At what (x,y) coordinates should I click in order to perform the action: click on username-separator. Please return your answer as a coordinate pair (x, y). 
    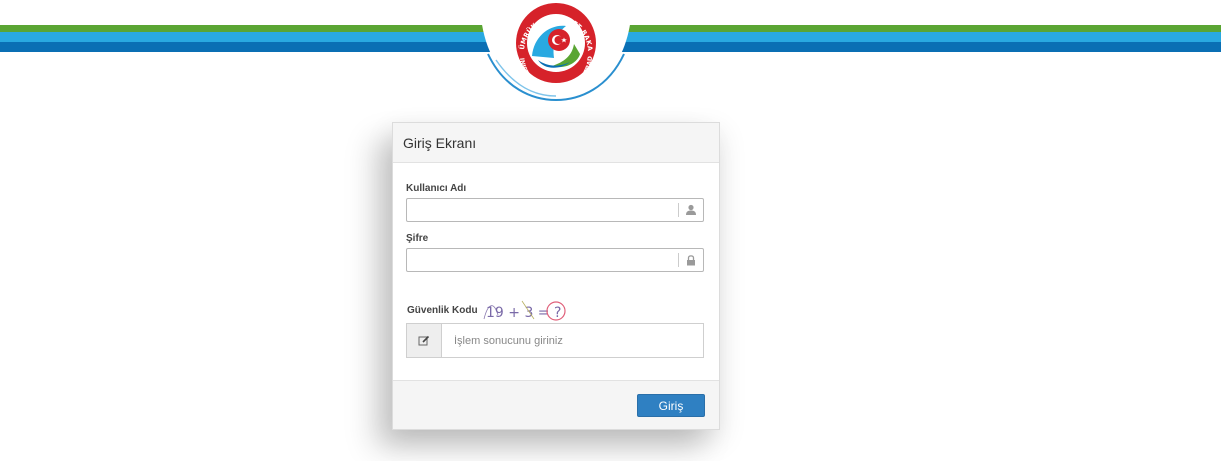
    Looking at the image, I should click on (678, 210).